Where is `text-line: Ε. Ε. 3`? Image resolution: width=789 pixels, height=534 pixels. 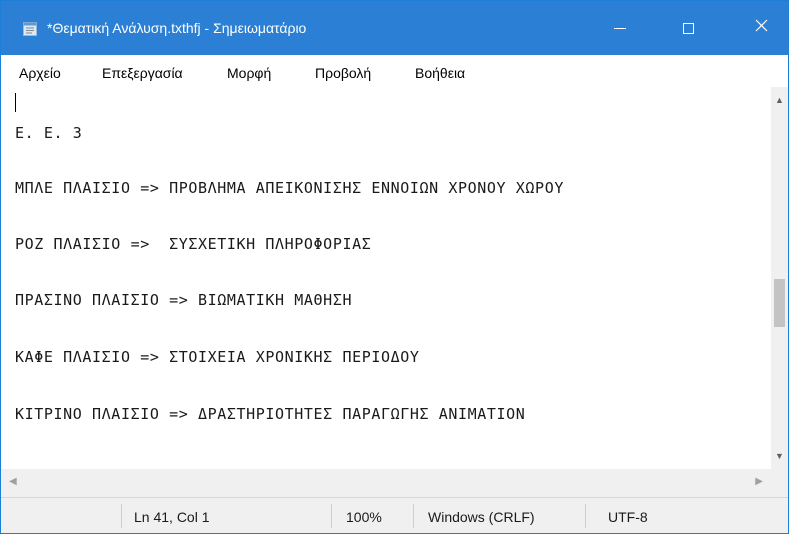 text-line: Ε. Ε. 3 is located at coordinates (49, 133).